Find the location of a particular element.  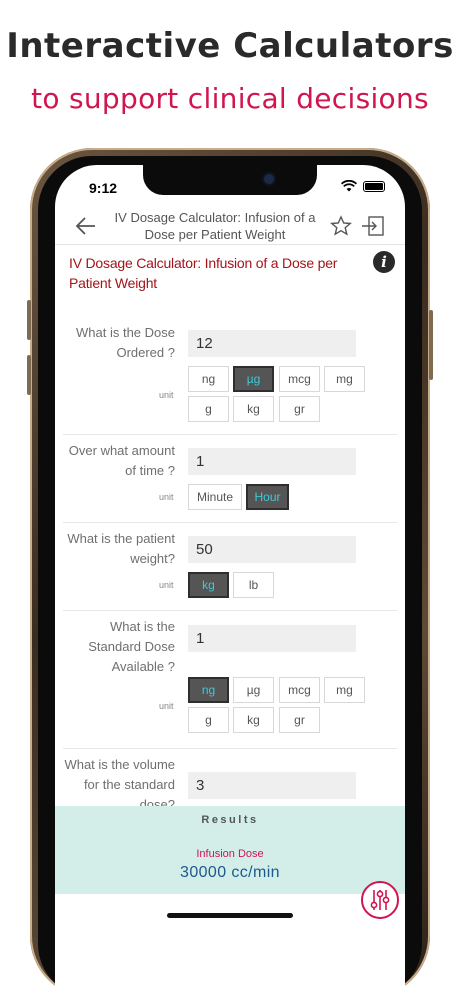

status-icons is located at coordinates (363, 186).